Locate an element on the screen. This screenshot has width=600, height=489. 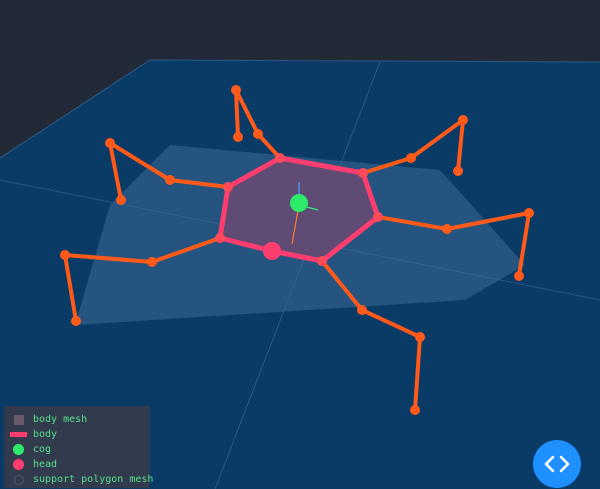
legend-swatch-body is located at coordinates (18, 434).